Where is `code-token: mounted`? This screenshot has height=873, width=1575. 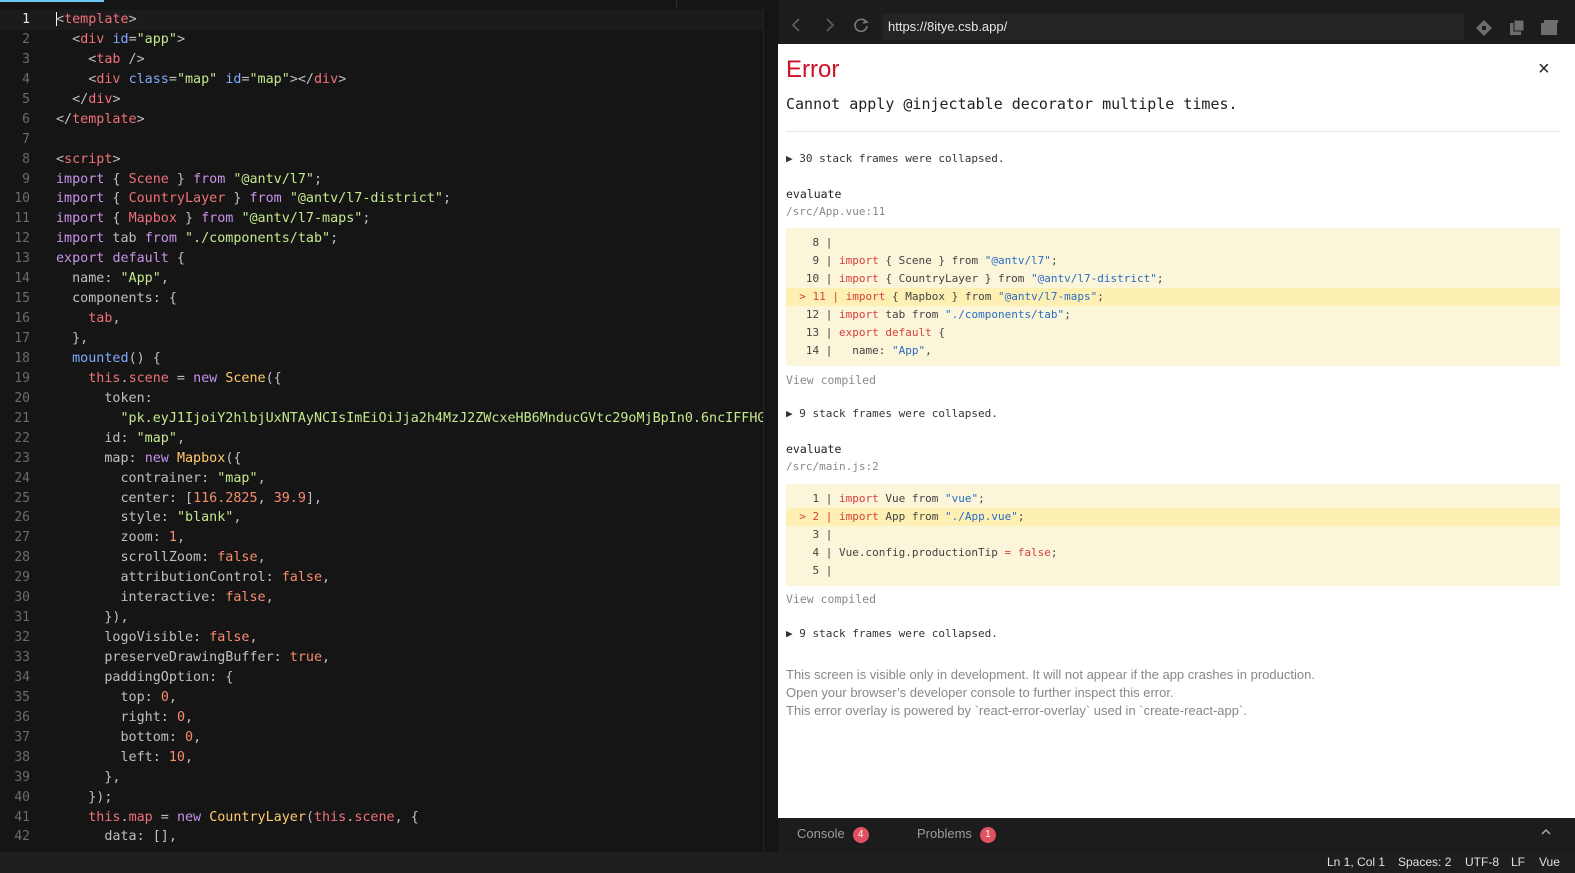 code-token: mounted is located at coordinates (92, 358).